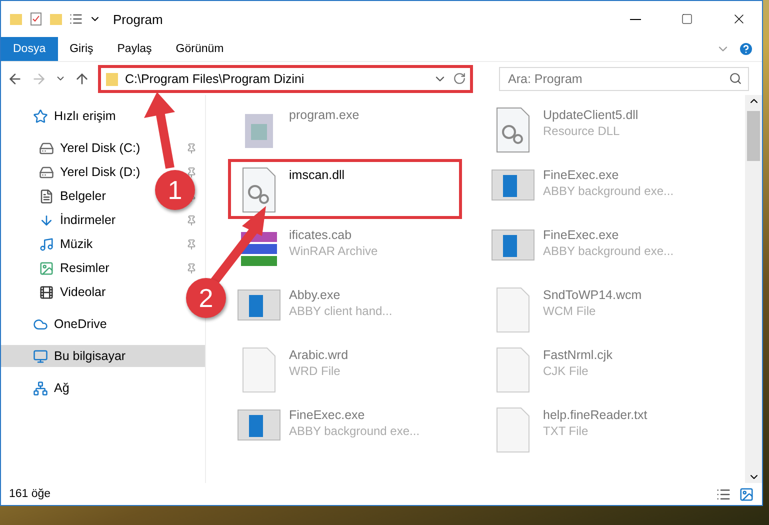 The width and height of the screenshot is (769, 525). I want to click on file-item: help.fineReader.txt TXT File, so click(599, 429).